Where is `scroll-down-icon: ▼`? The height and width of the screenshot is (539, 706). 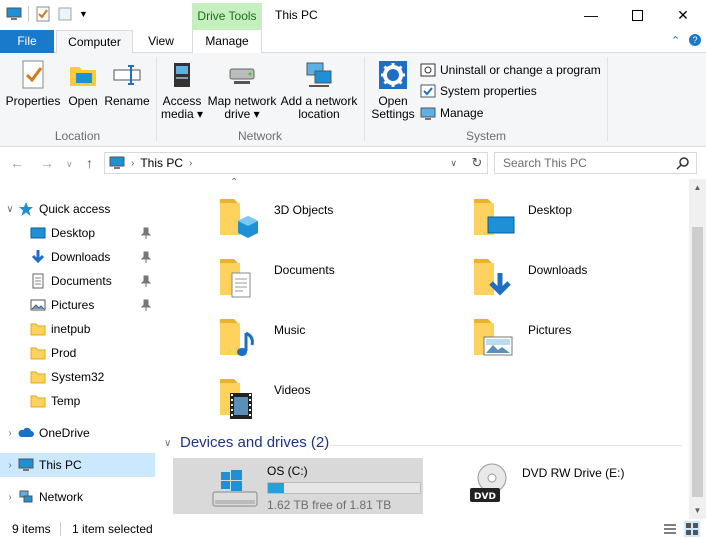
scroll-down-icon: ▼ is located at coordinates (697, 510).